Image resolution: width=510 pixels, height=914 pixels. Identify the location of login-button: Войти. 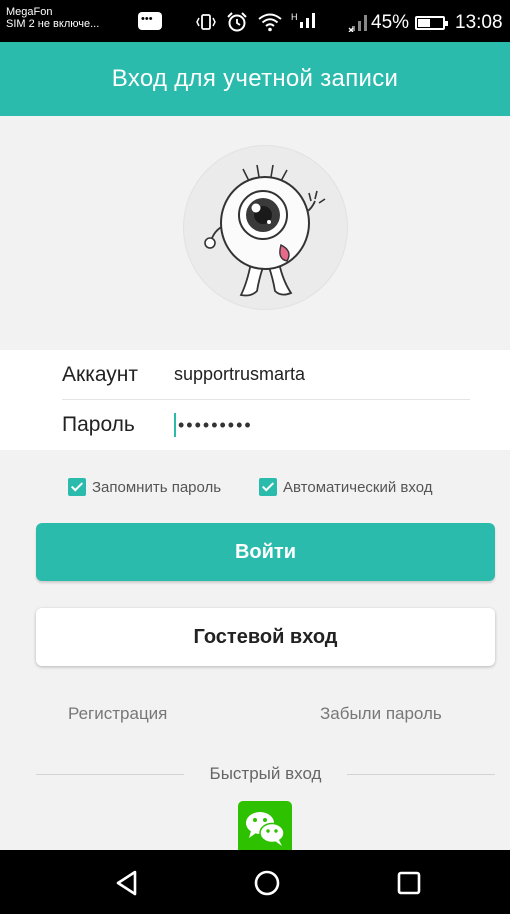
(265, 552).